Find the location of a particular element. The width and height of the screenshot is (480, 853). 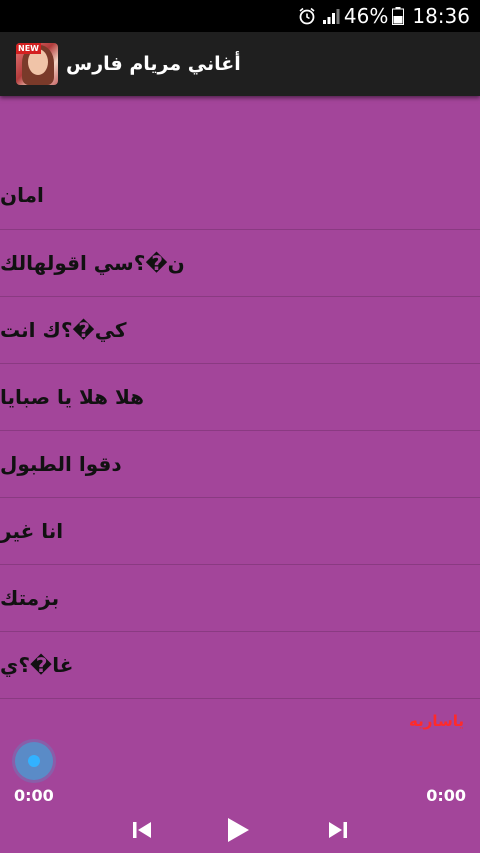

seek-bar-thumb is located at coordinates (34, 761).